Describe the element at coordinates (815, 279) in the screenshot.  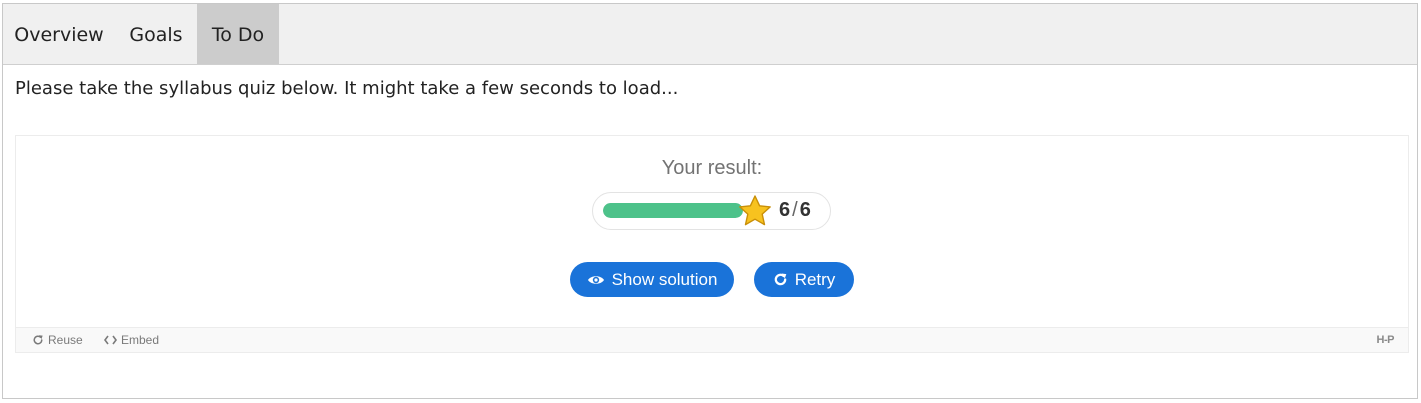
I see `retry-label: Retry` at that location.